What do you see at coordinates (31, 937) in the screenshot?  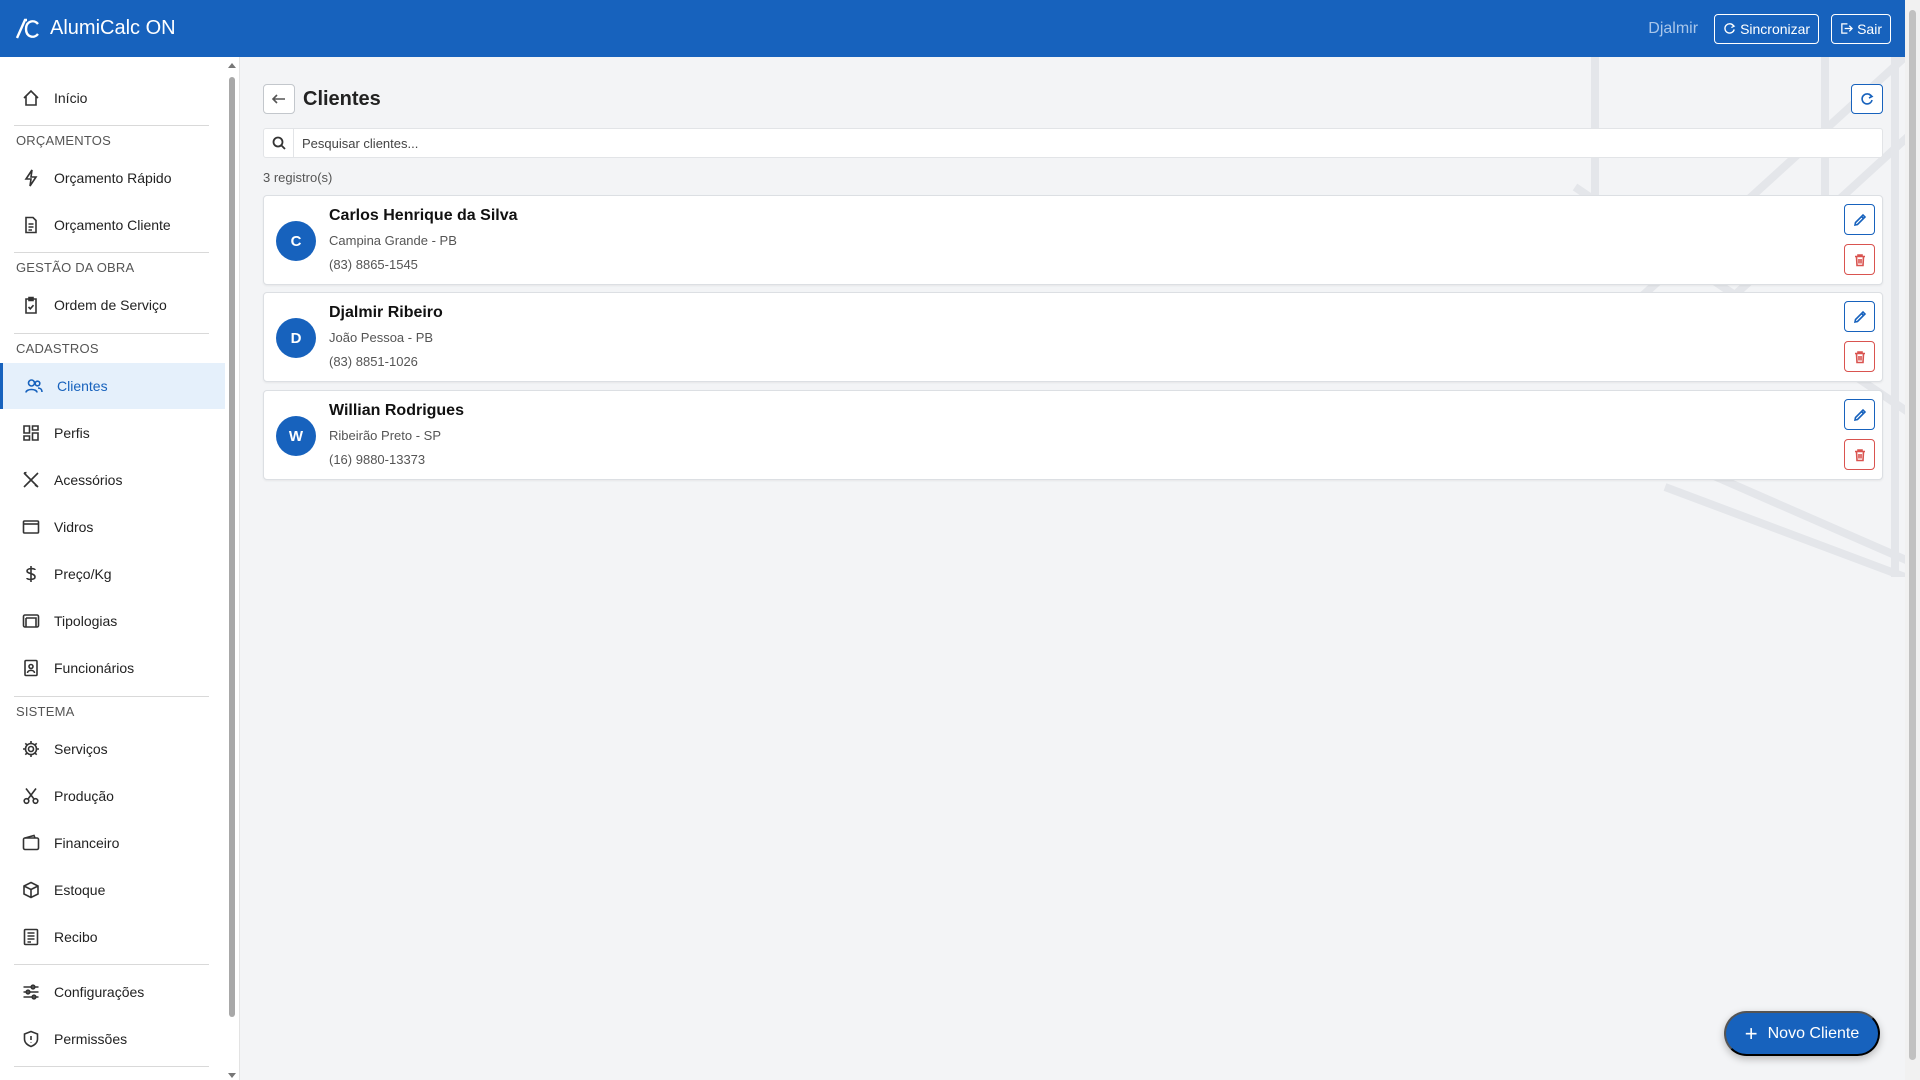 I see `receipt-icon` at bounding box center [31, 937].